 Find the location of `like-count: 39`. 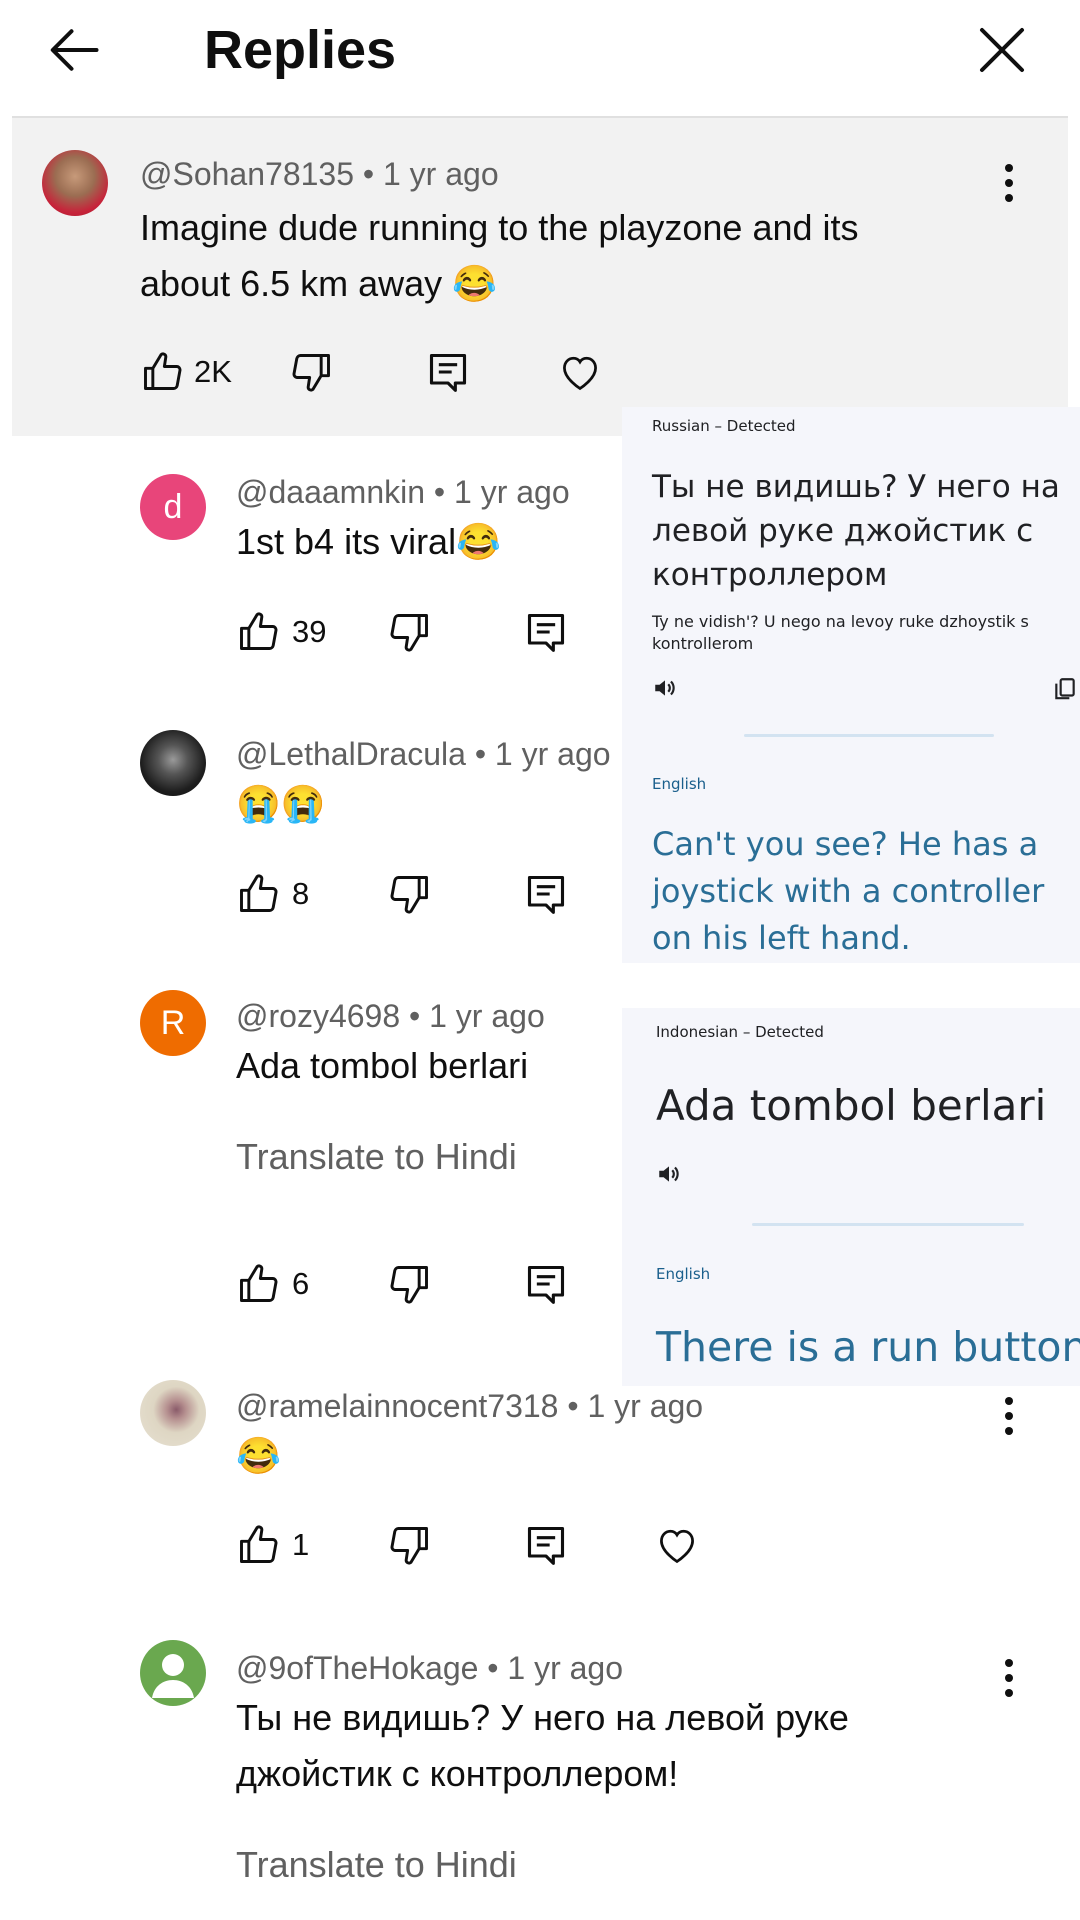

like-count: 39 is located at coordinates (309, 631).